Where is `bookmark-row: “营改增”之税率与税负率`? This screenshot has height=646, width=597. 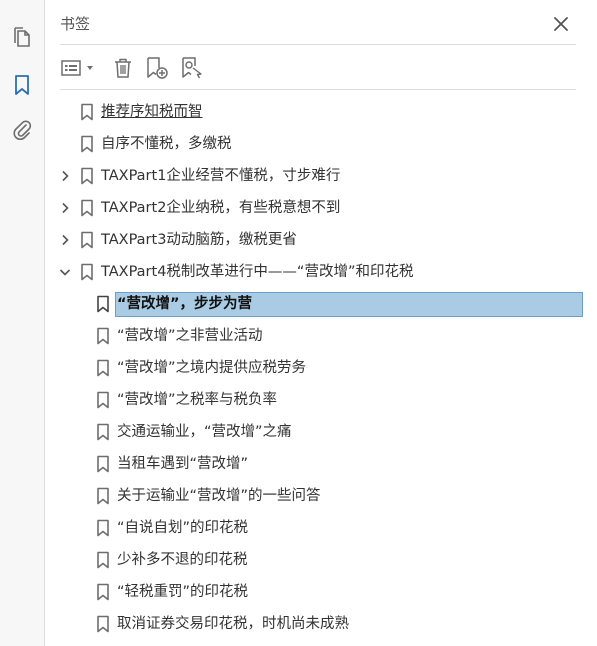
bookmark-row: “营改增”之税率与税负率 is located at coordinates (321, 400).